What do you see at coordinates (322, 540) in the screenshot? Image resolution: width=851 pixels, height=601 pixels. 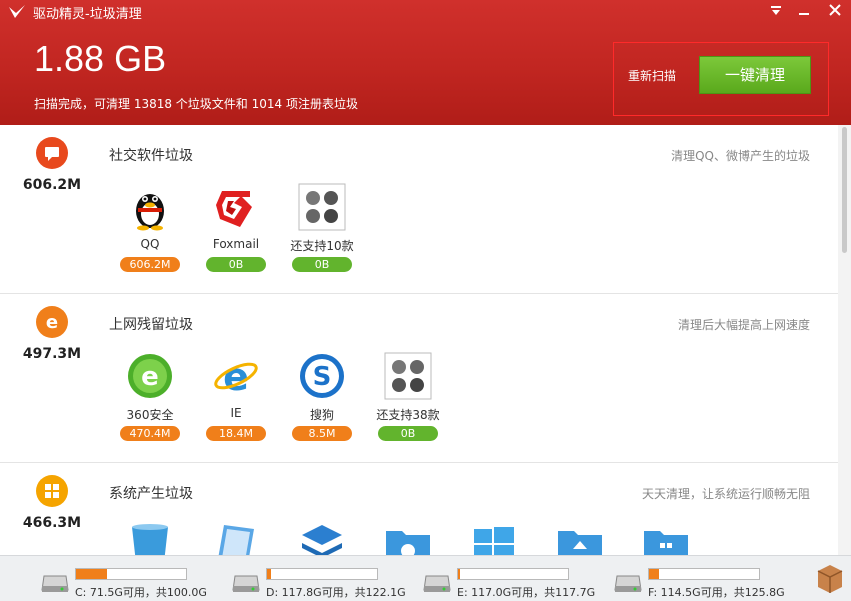 I see `layers-icon` at bounding box center [322, 540].